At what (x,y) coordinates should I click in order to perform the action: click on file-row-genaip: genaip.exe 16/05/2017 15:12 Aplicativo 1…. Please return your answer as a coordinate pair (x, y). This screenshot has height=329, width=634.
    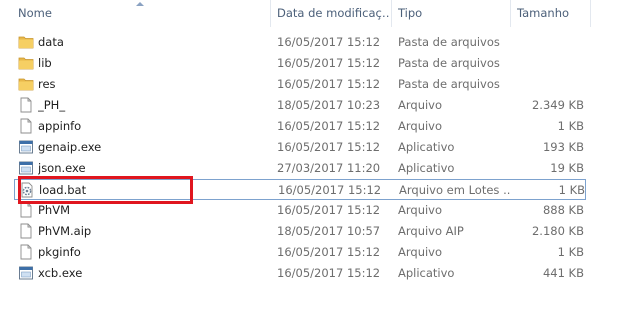
    Looking at the image, I should click on (300, 147).